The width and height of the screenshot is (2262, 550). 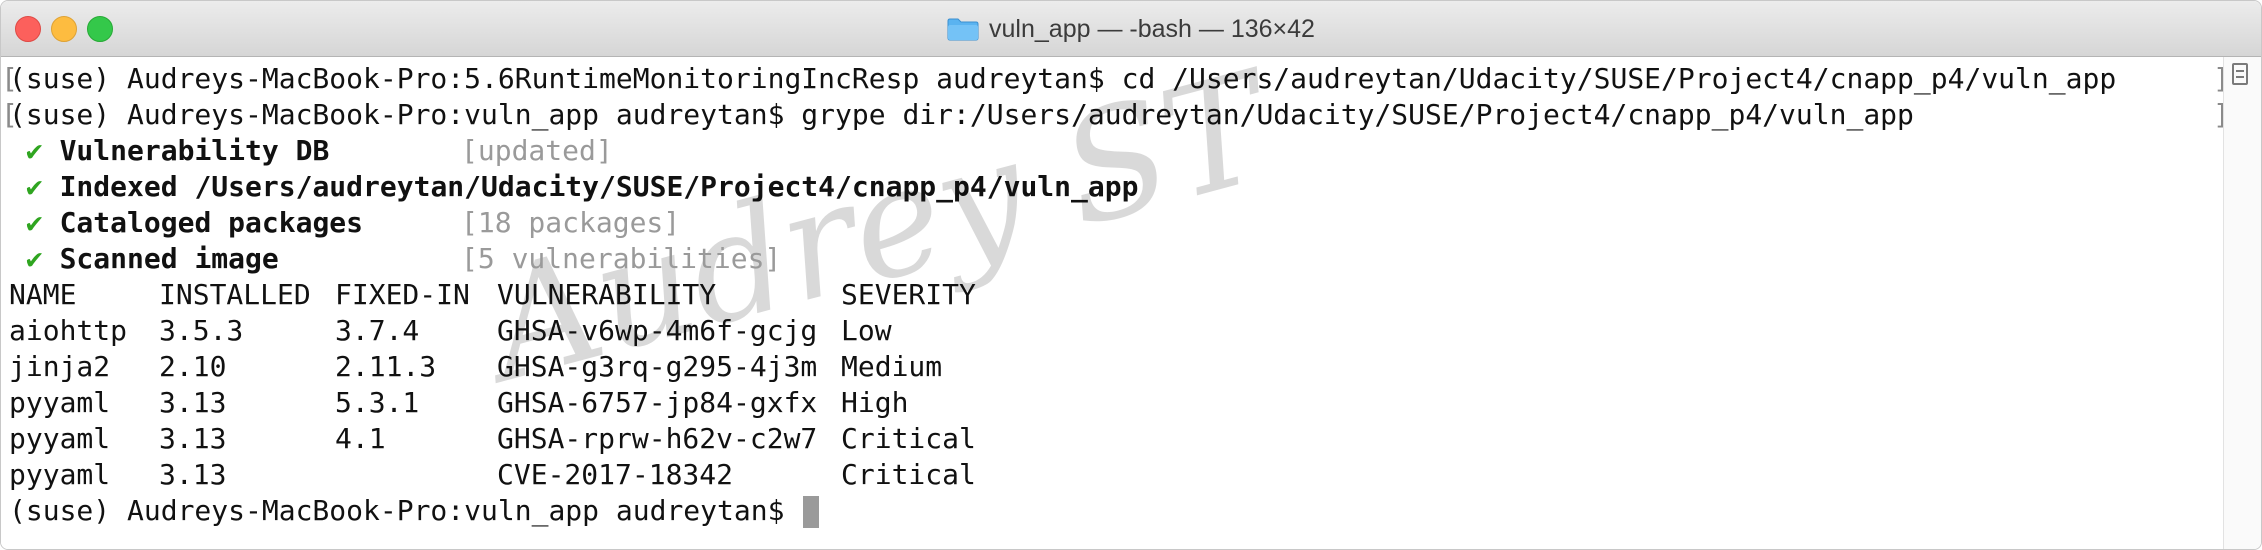 What do you see at coordinates (2242, 303) in the screenshot?
I see `scrollbar` at bounding box center [2242, 303].